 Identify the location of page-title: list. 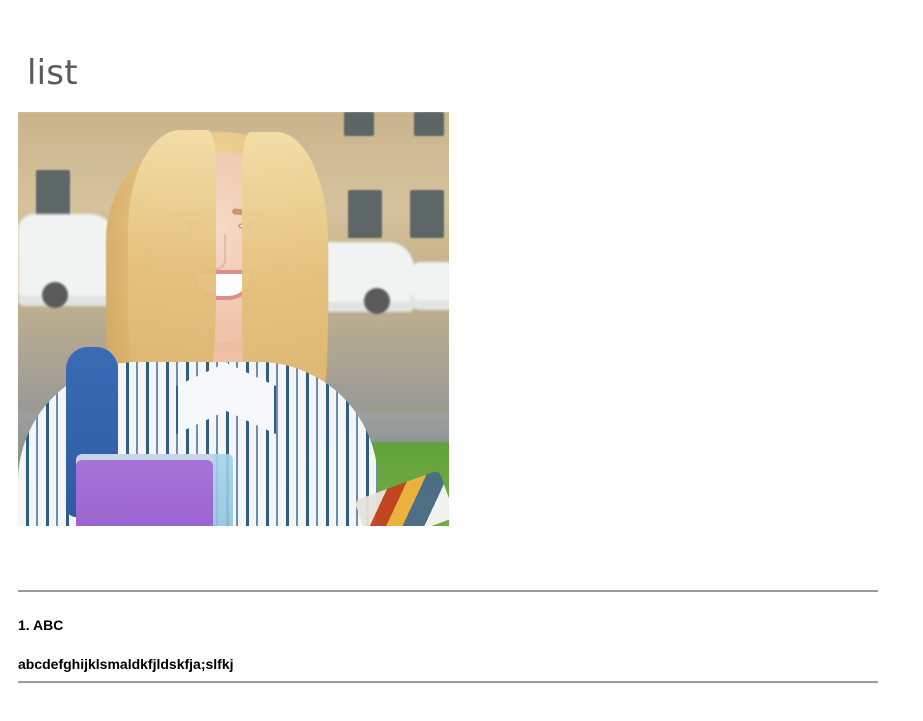
(52, 73).